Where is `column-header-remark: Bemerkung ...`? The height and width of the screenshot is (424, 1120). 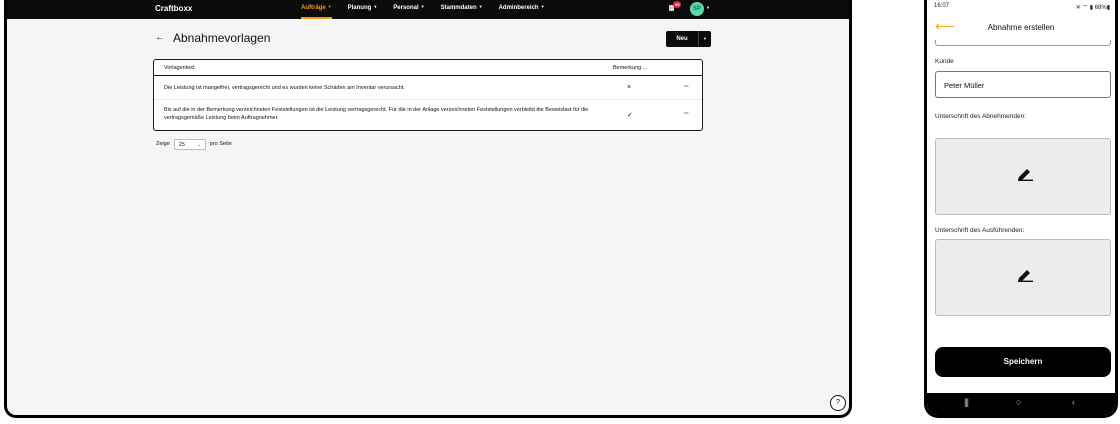 column-header-remark: Bemerkung ... is located at coordinates (630, 68).